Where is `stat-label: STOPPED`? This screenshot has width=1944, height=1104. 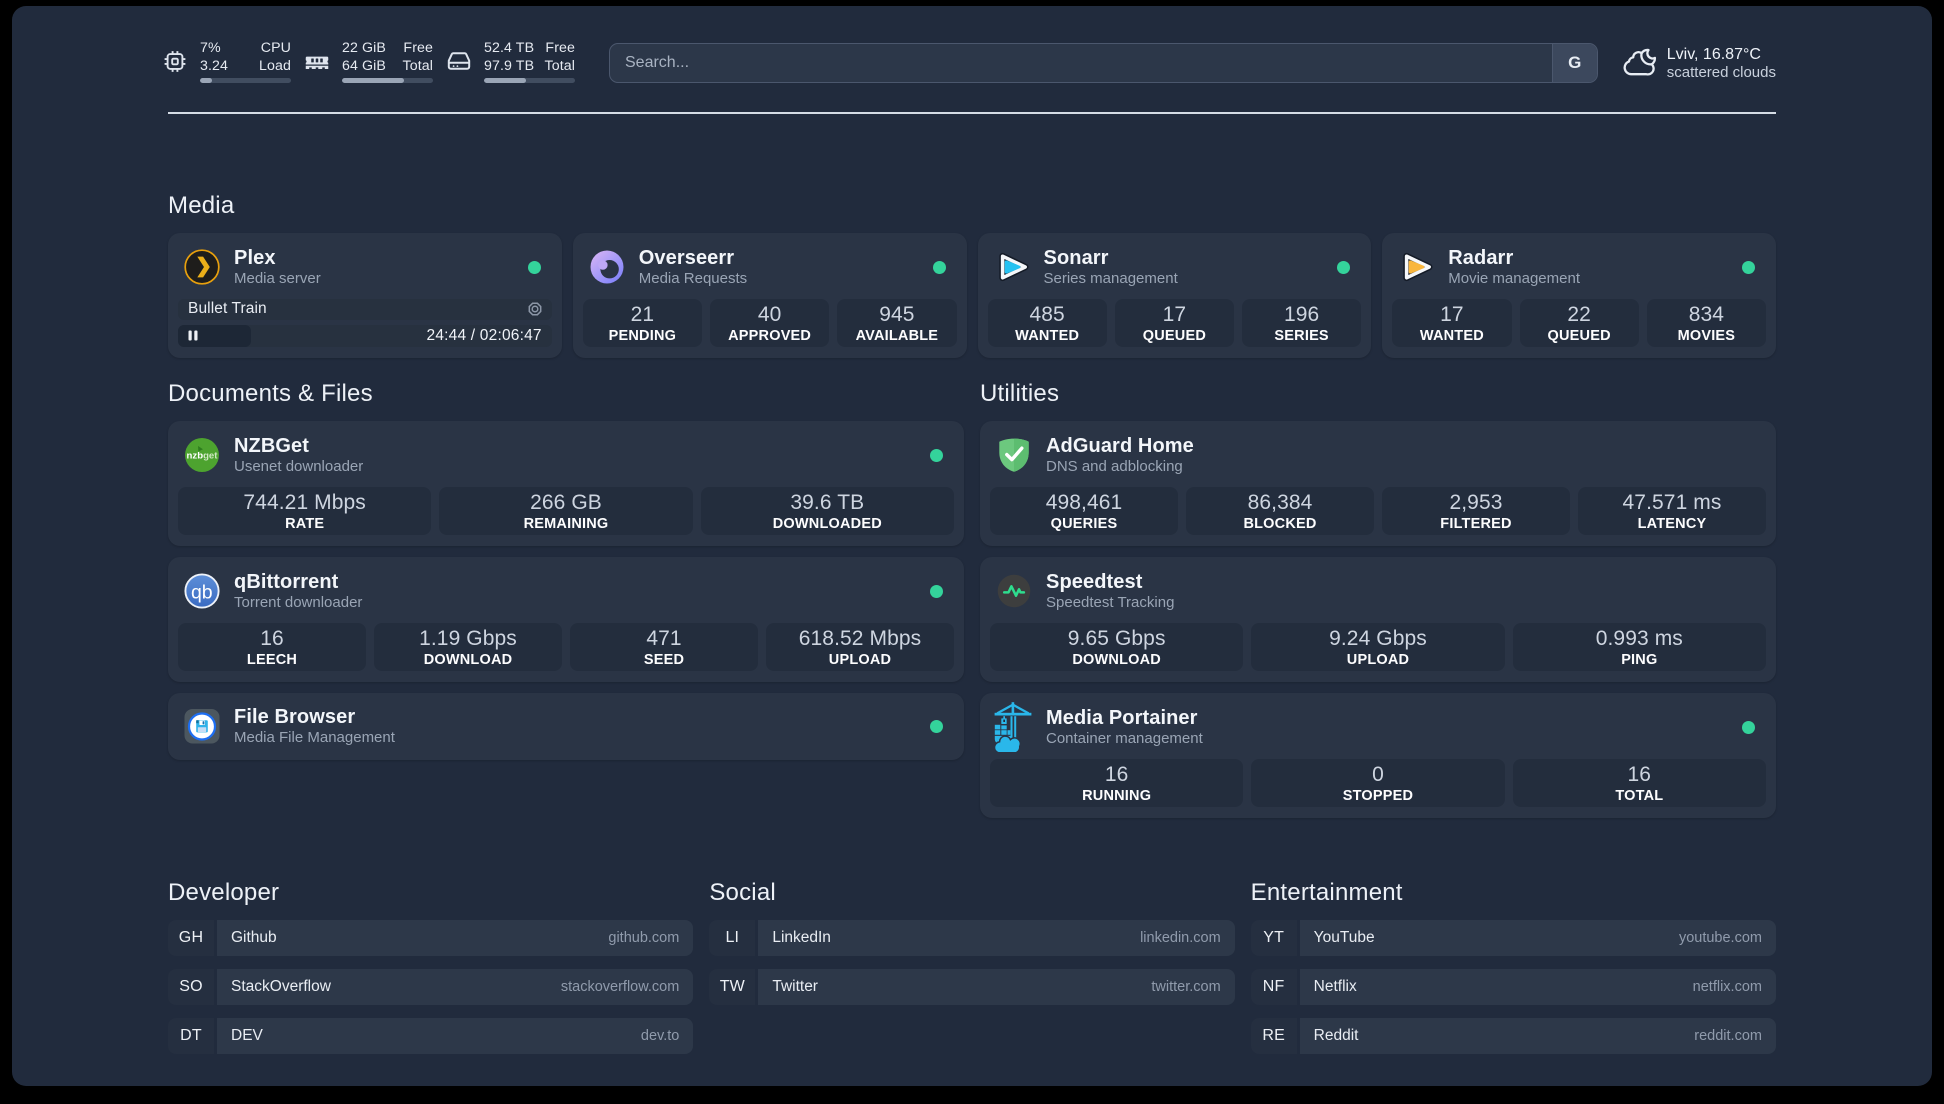
stat-label: STOPPED is located at coordinates (1378, 795).